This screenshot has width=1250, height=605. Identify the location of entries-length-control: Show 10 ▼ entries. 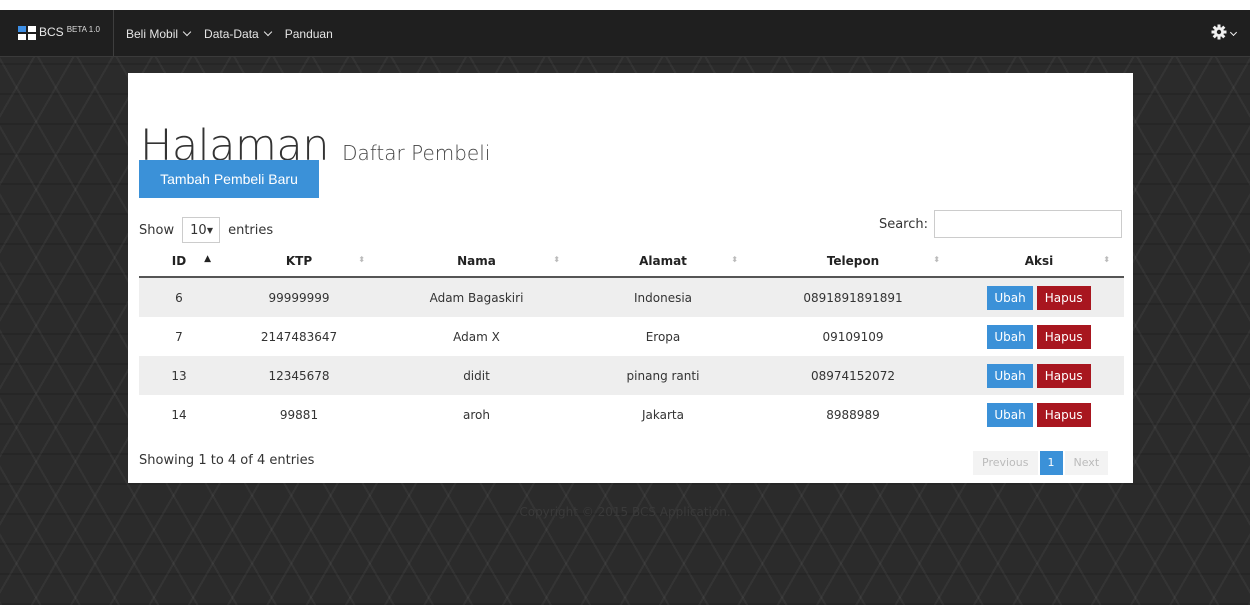
(206, 230).